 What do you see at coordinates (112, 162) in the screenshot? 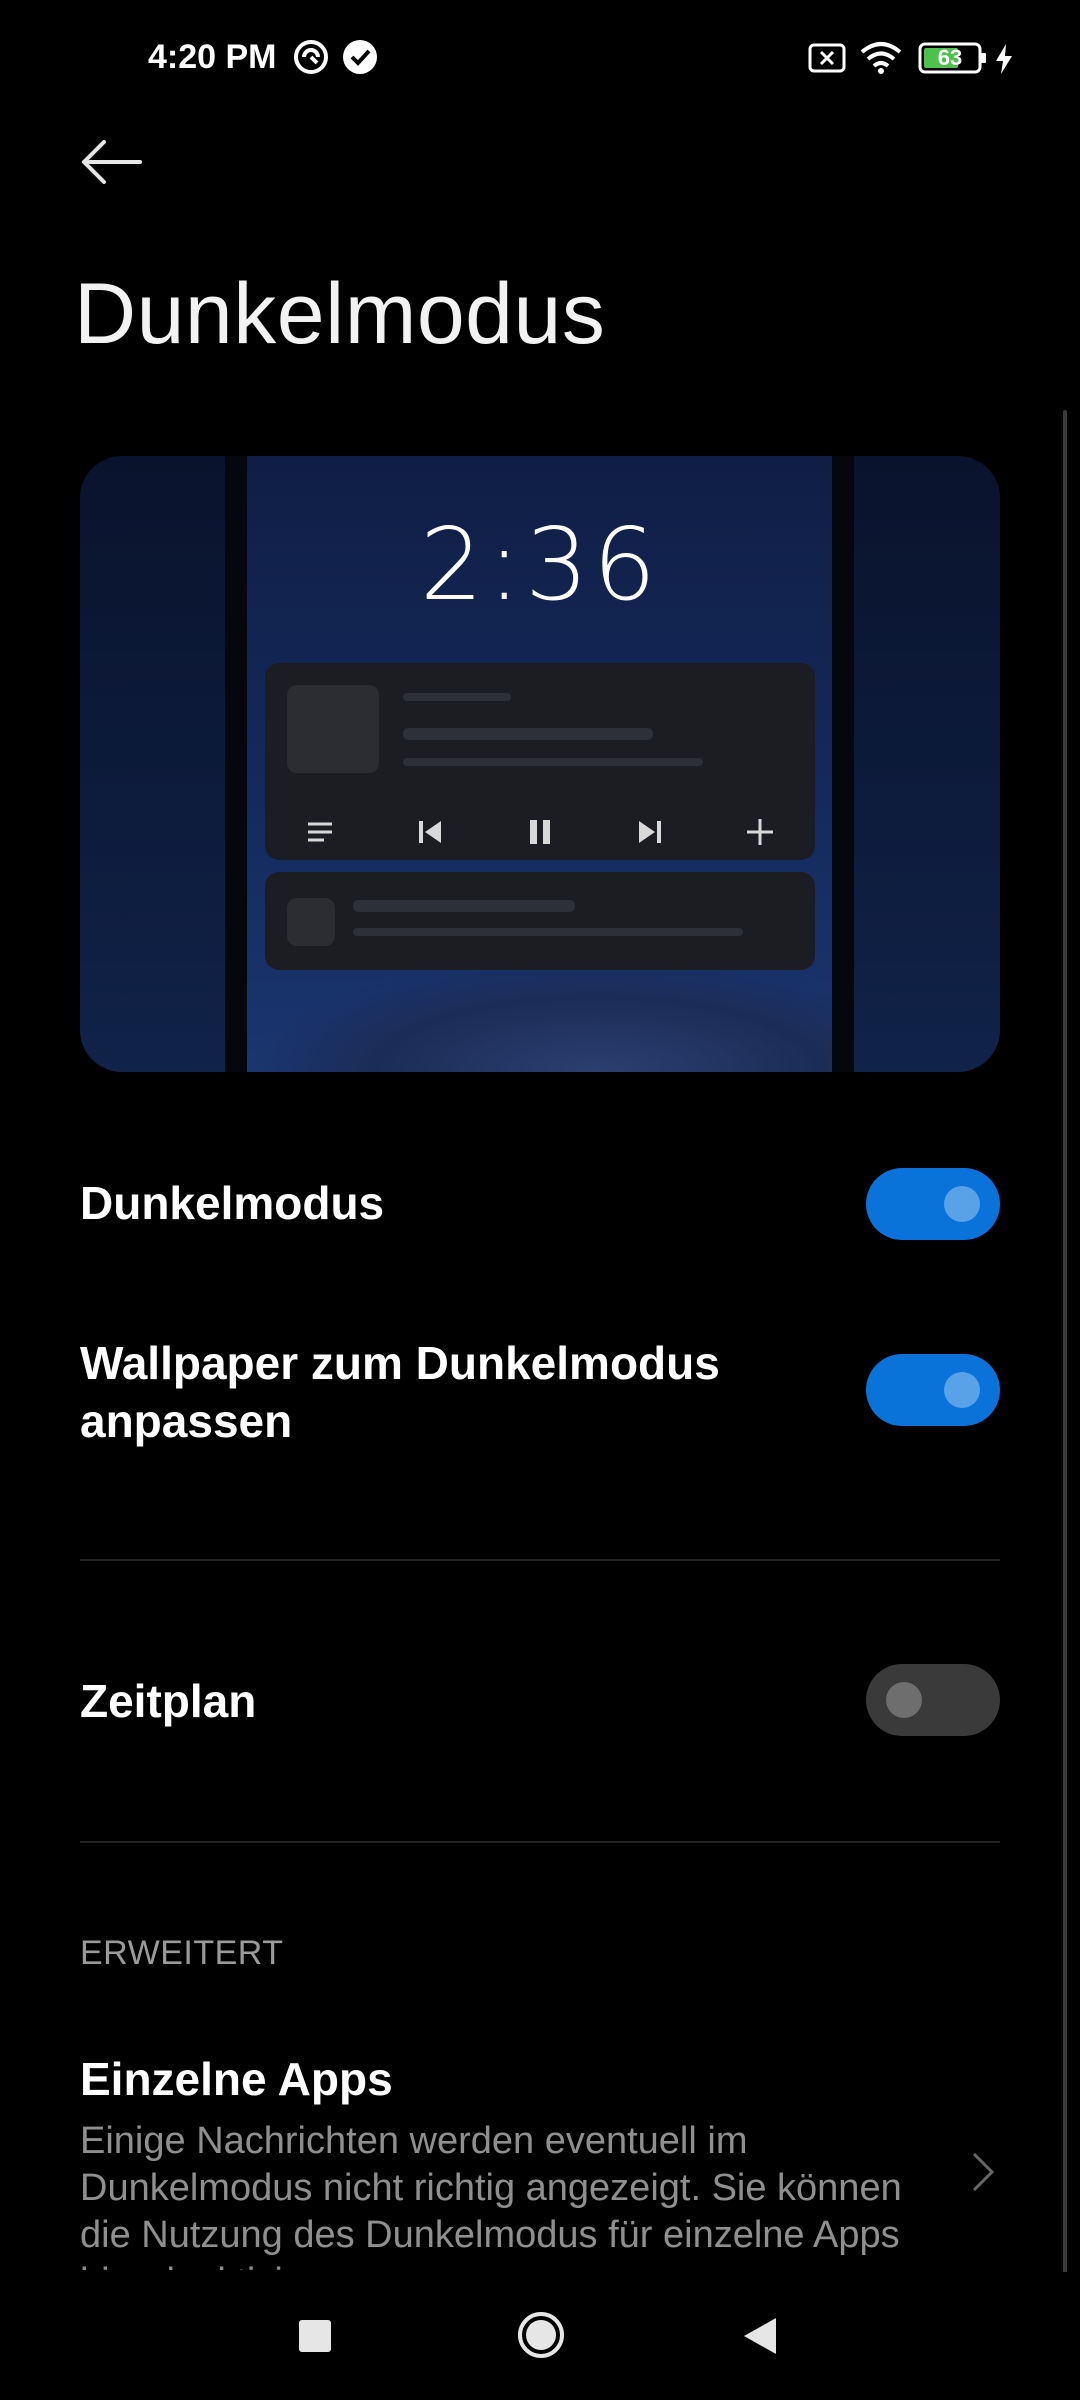
I see `arrow-left-icon` at bounding box center [112, 162].